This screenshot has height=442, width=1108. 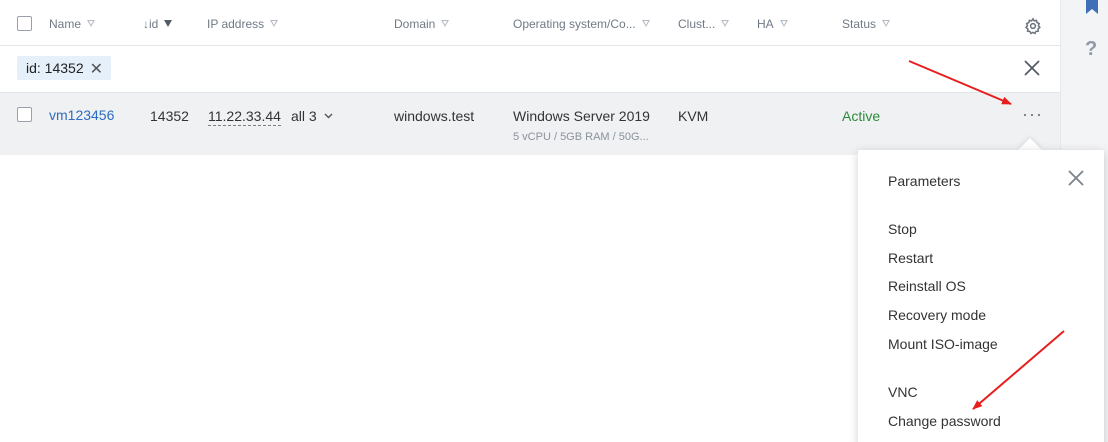 I want to click on menu-item-restart: Restart, so click(x=910, y=258).